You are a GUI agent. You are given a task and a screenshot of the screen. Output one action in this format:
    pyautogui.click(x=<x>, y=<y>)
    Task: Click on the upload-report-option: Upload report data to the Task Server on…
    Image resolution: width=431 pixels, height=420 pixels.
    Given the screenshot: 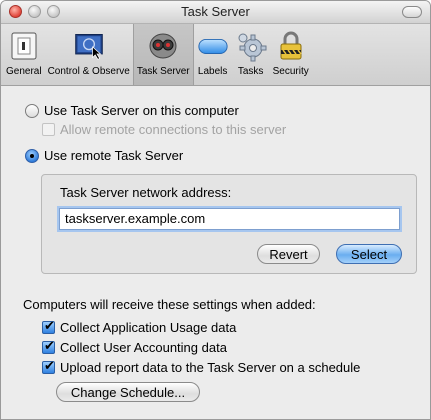 What is the action you would take?
    pyautogui.click(x=201, y=366)
    